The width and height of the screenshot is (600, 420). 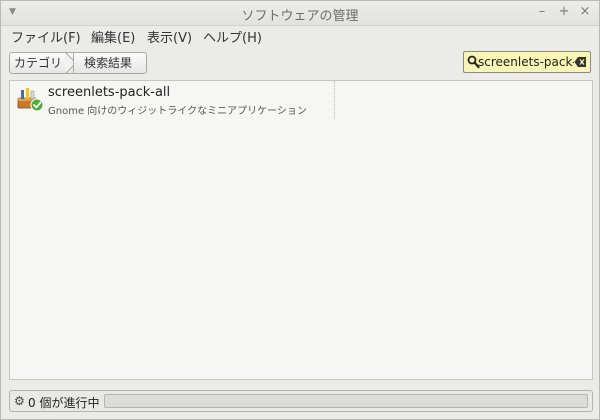 What do you see at coordinates (585, 11) in the screenshot?
I see `close-button: ×` at bounding box center [585, 11].